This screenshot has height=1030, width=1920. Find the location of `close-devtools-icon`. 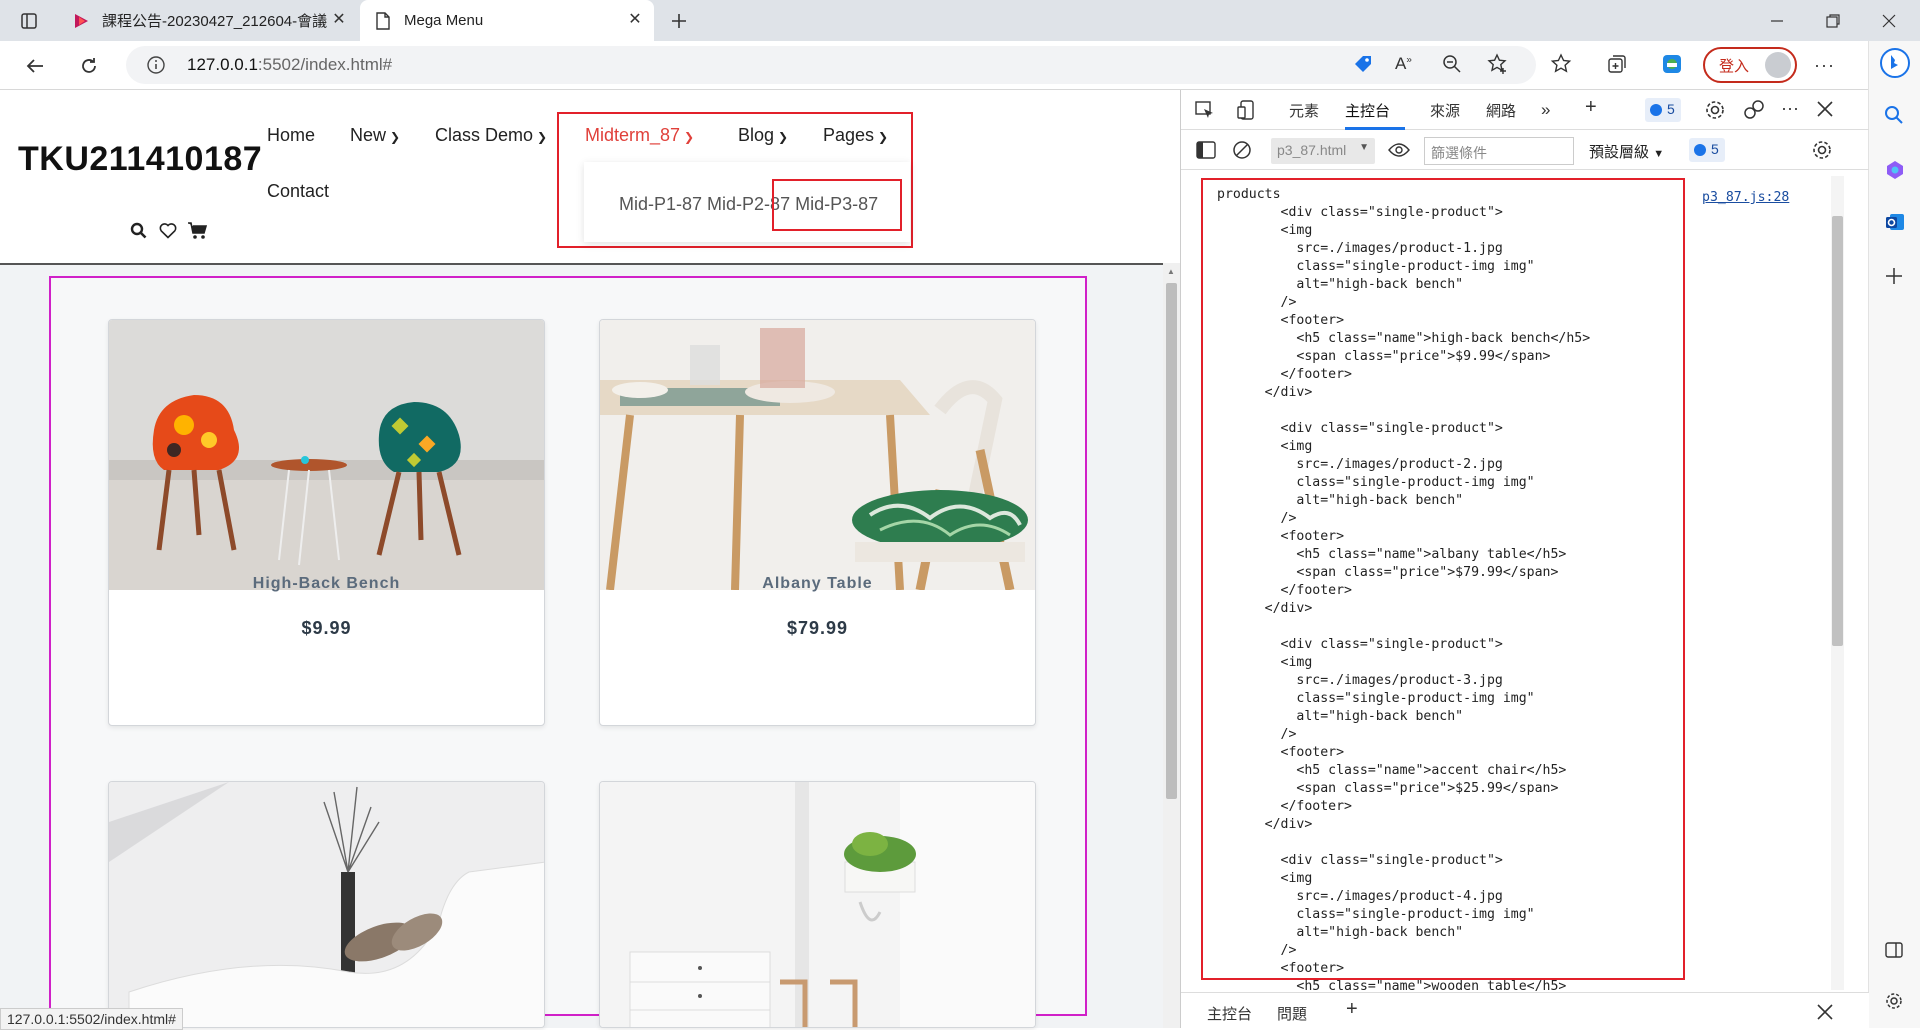

close-devtools-icon is located at coordinates (1825, 109).